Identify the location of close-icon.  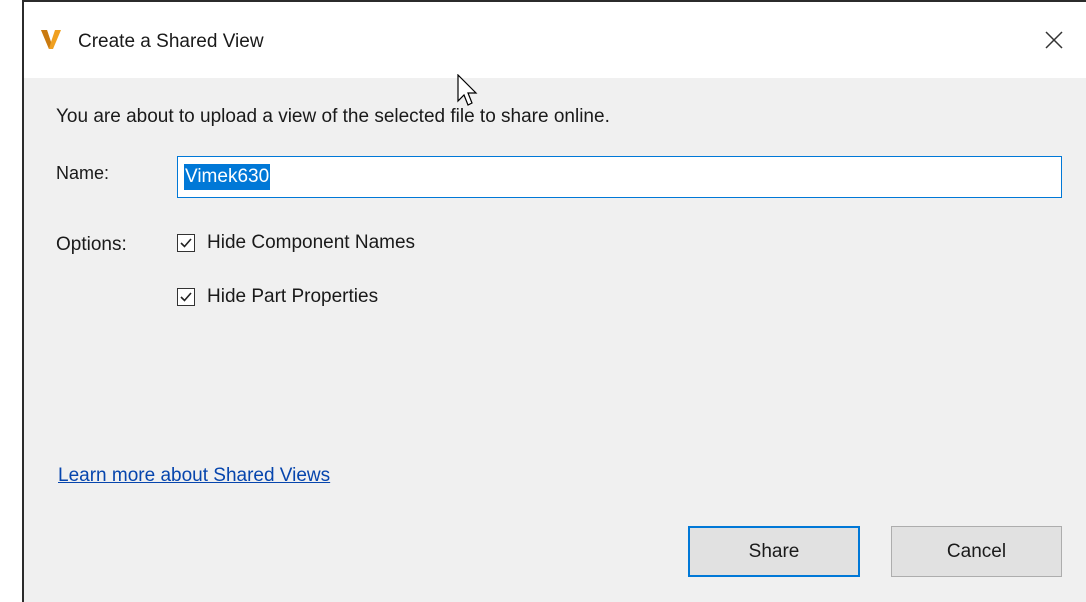
(1054, 42).